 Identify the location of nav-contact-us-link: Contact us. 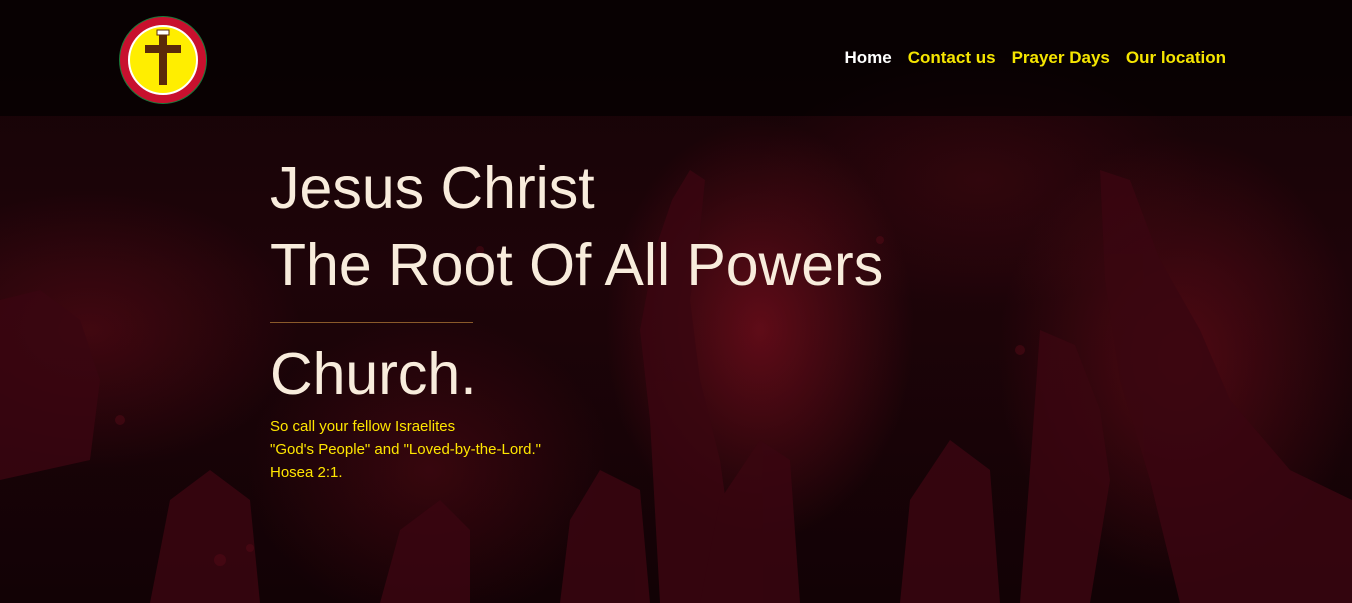
(952, 58).